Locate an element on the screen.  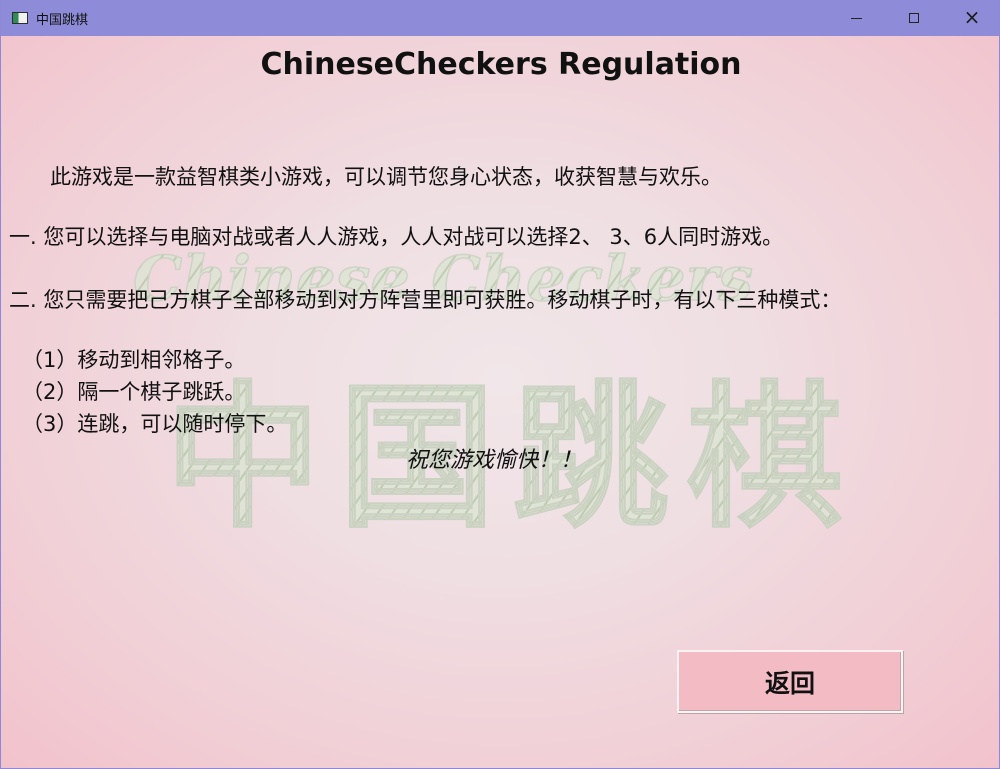
move-mode-three: （3）连跳，可以随时停下。 is located at coordinates (155, 424).